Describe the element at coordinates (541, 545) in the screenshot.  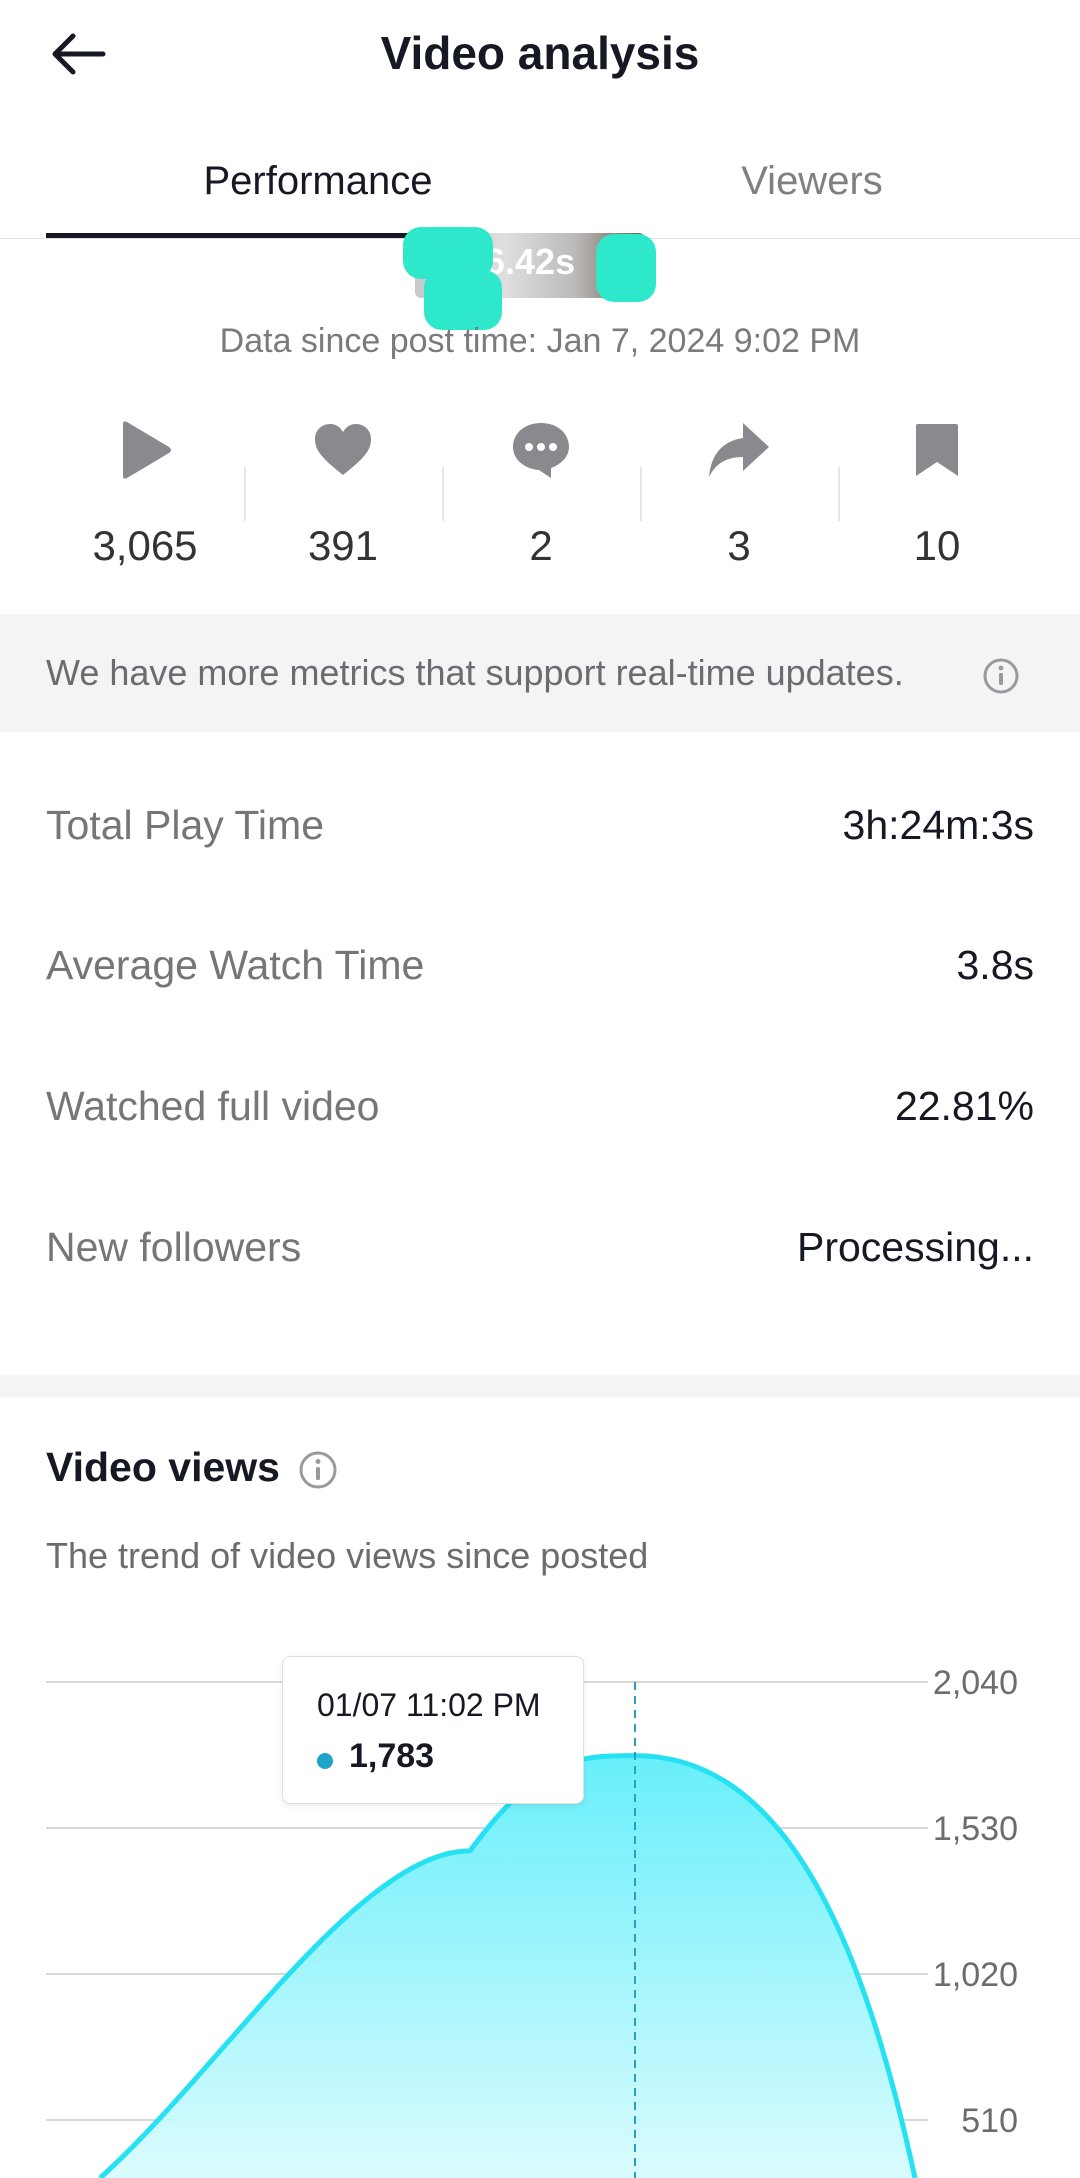
I see `stat-value: 2` at that location.